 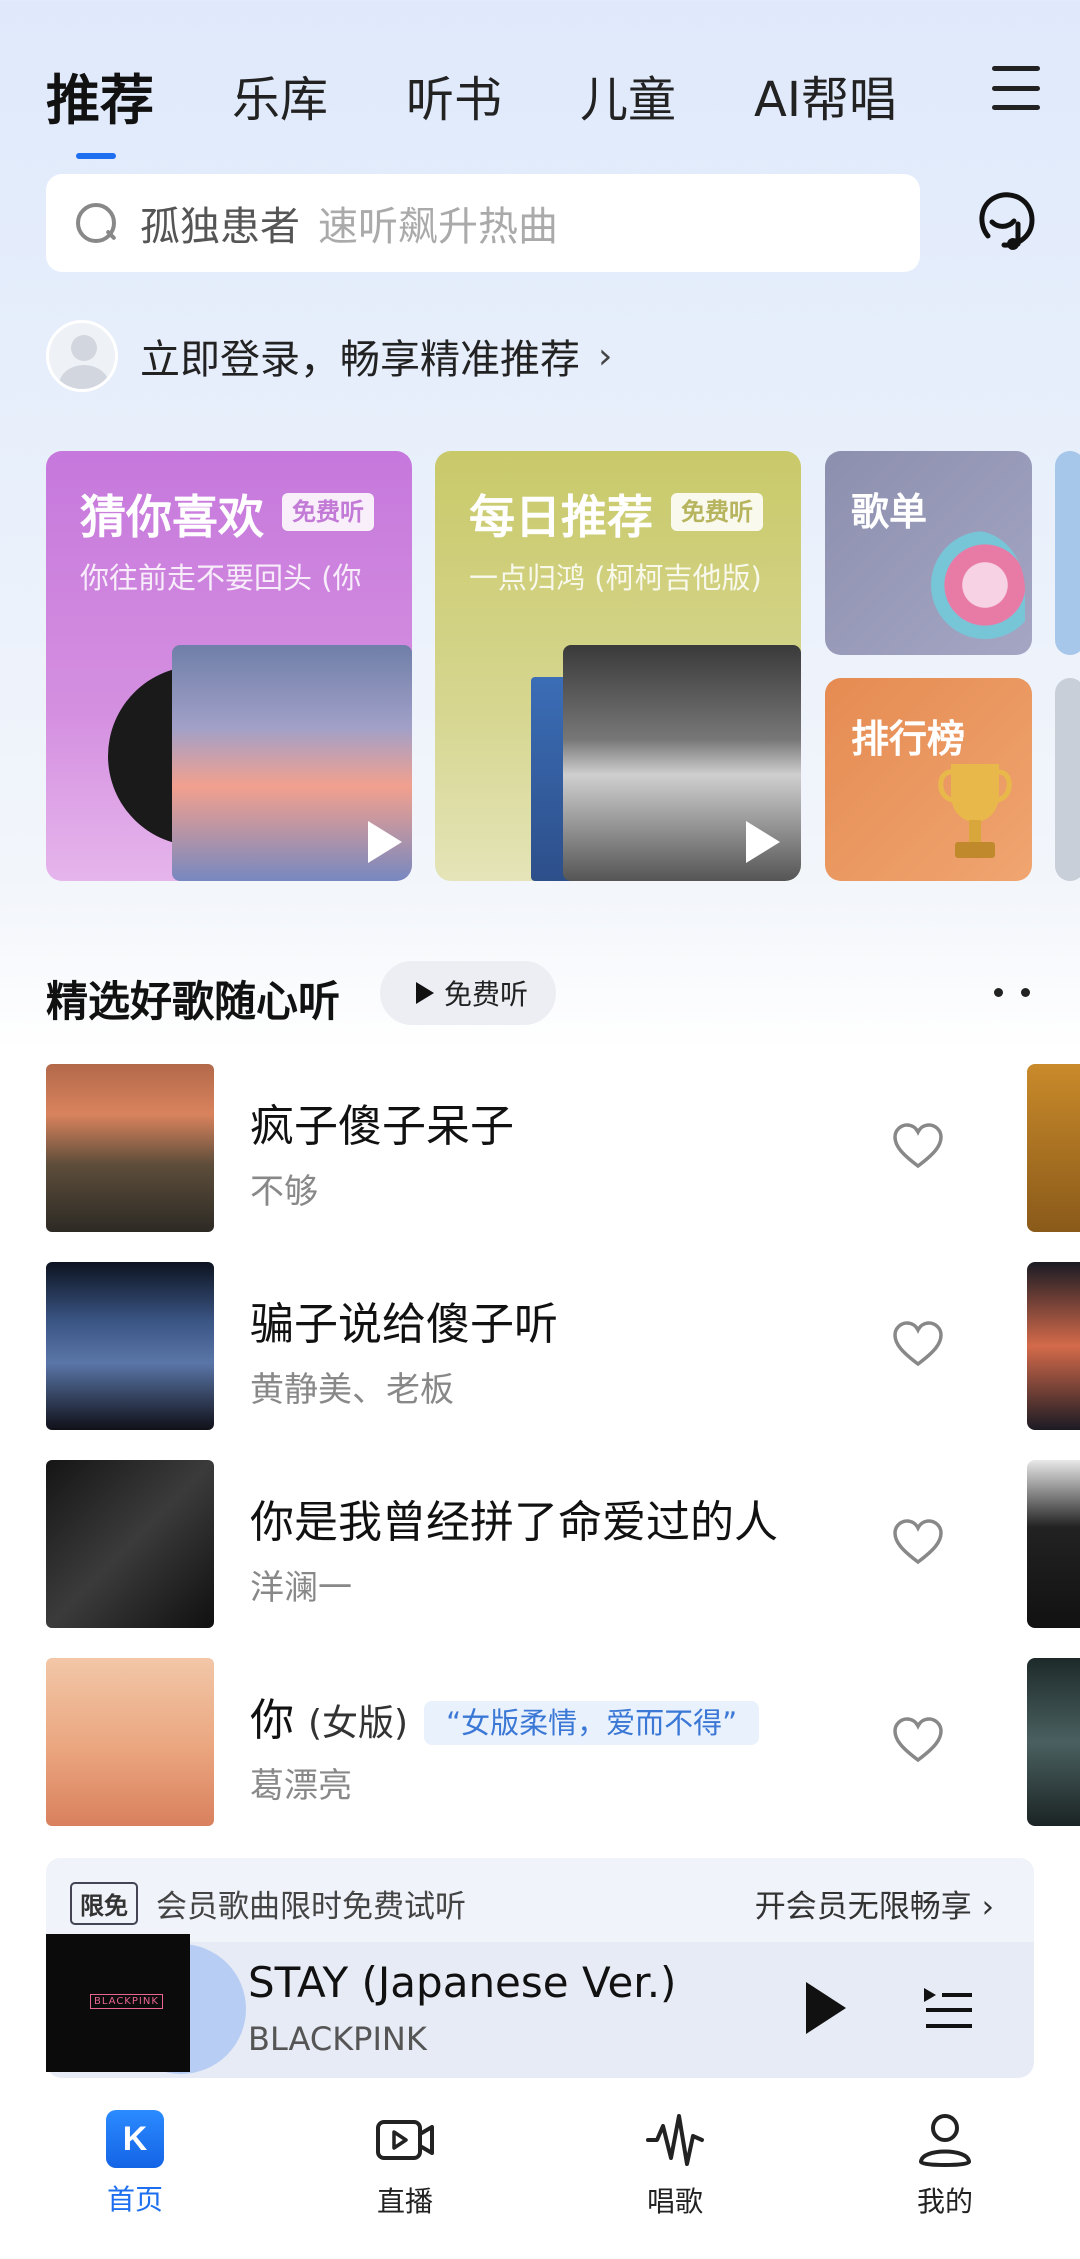 I want to click on tab-ai-sing: AI帮唱, so click(x=825, y=95).